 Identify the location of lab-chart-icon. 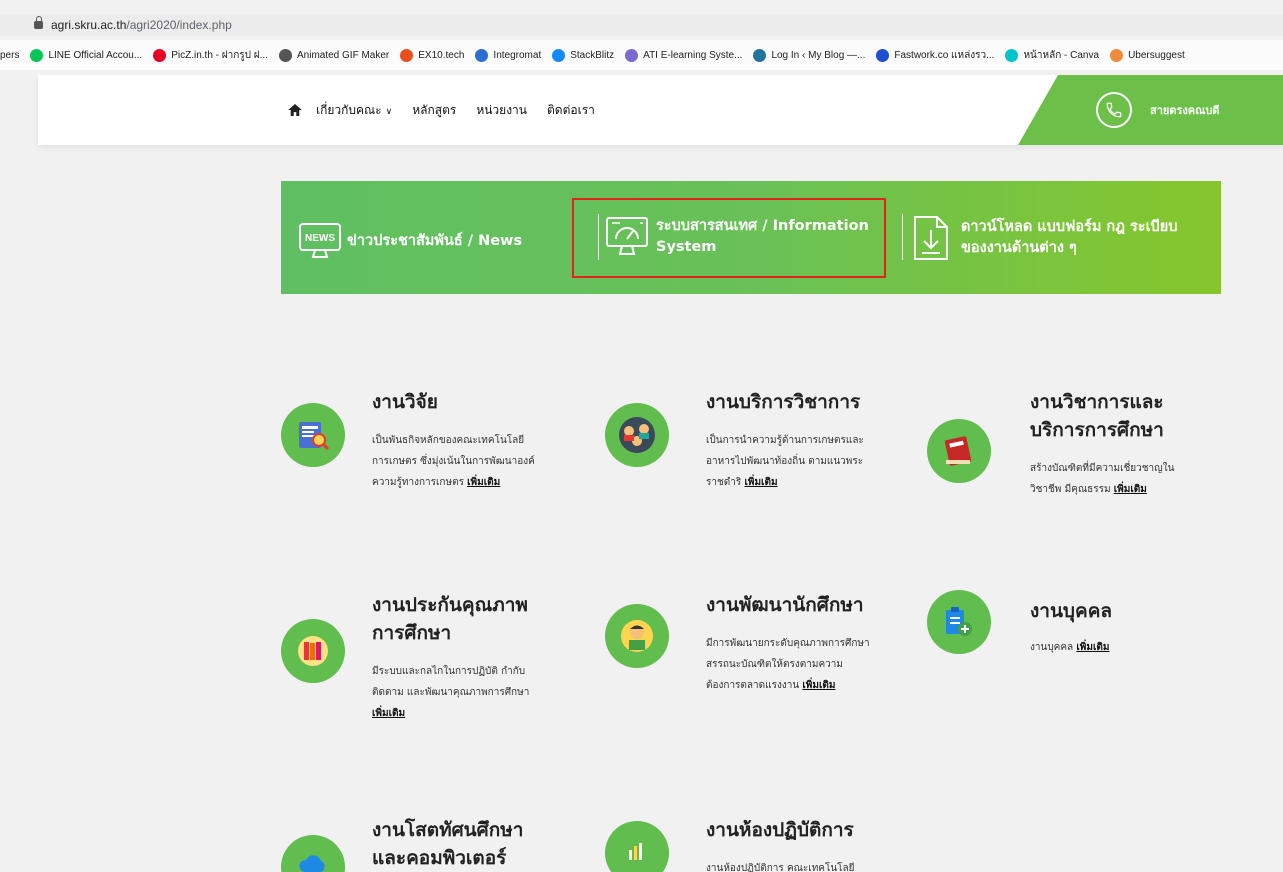
(637, 853).